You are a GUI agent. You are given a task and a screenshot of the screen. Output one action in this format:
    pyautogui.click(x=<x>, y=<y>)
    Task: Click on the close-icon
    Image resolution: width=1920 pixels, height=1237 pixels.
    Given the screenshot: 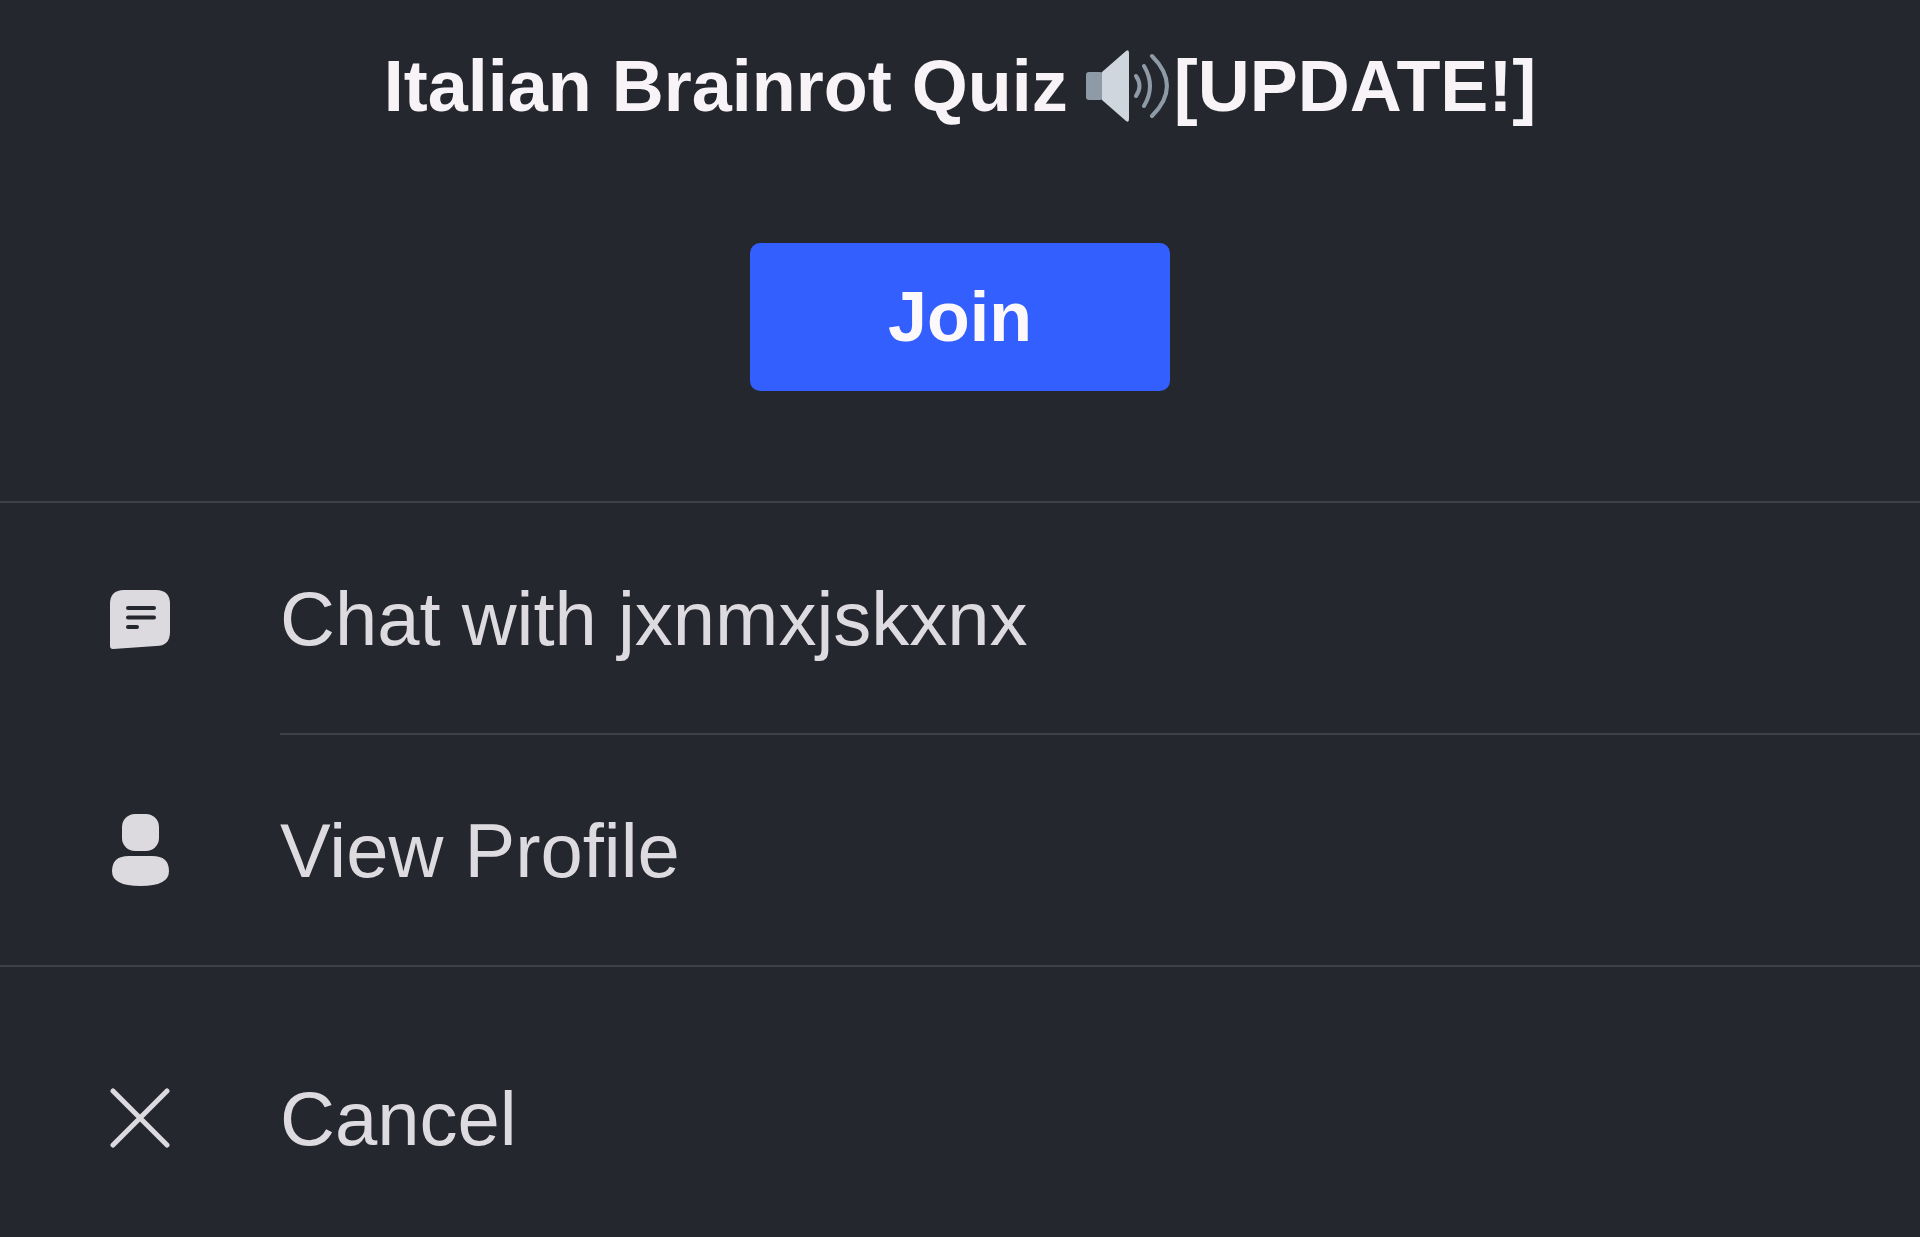 What is the action you would take?
    pyautogui.click(x=140, y=1118)
    